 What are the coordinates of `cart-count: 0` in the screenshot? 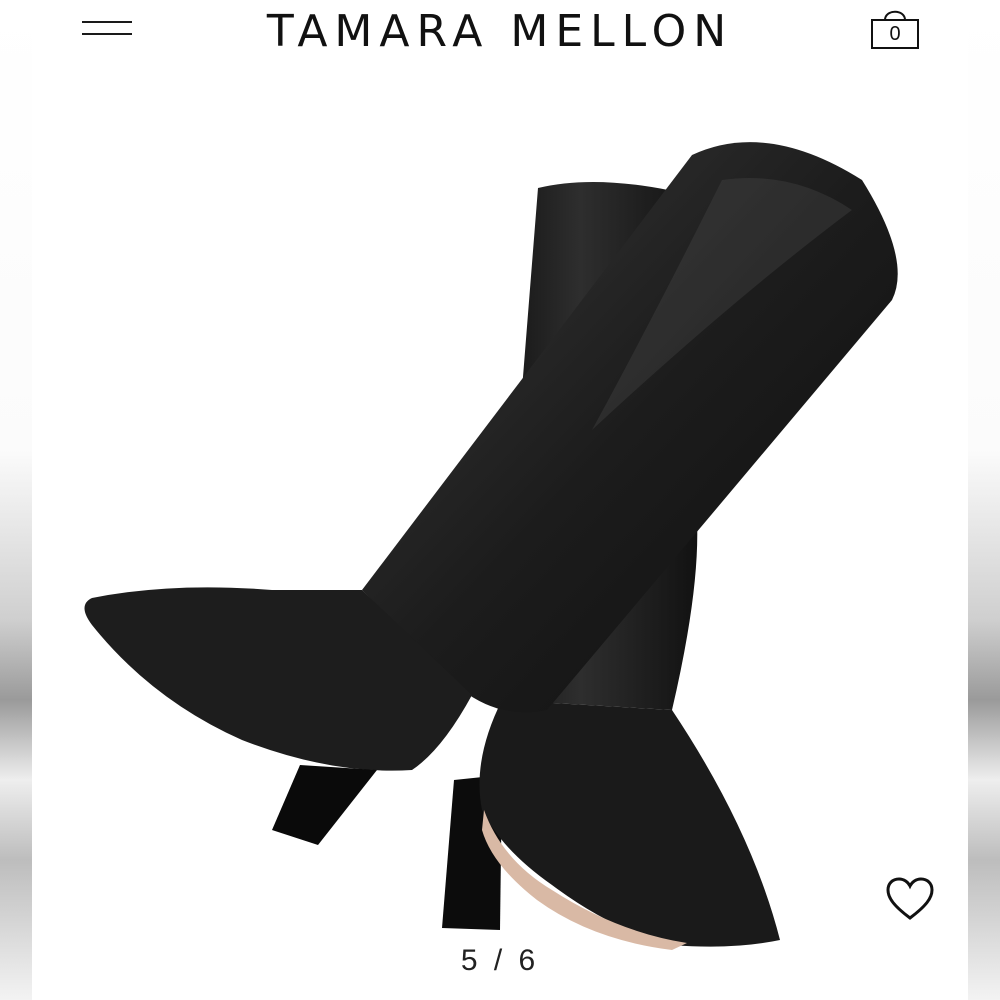 It's located at (895, 34).